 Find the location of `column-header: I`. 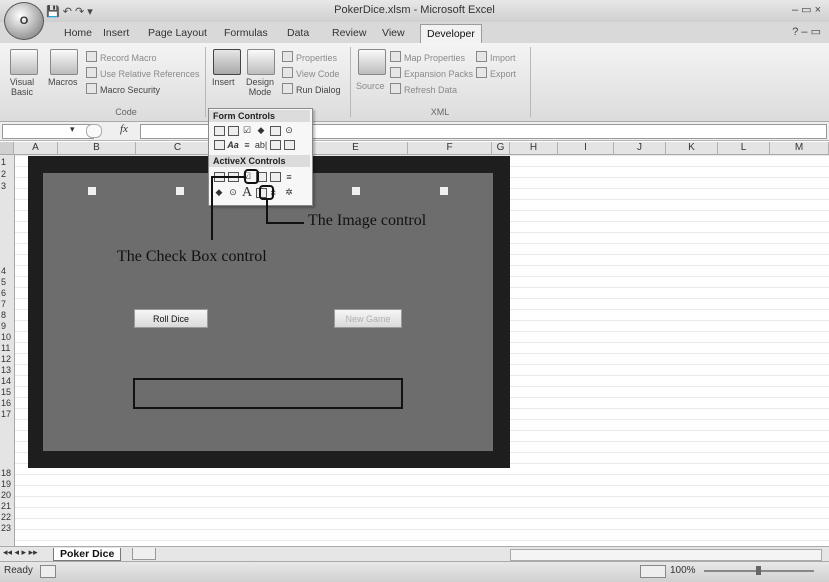

column-header: I is located at coordinates (586, 148).